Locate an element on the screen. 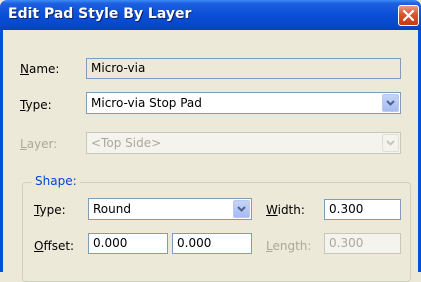 The width and height of the screenshot is (421, 282). type-label: Type: is located at coordinates (36, 105).